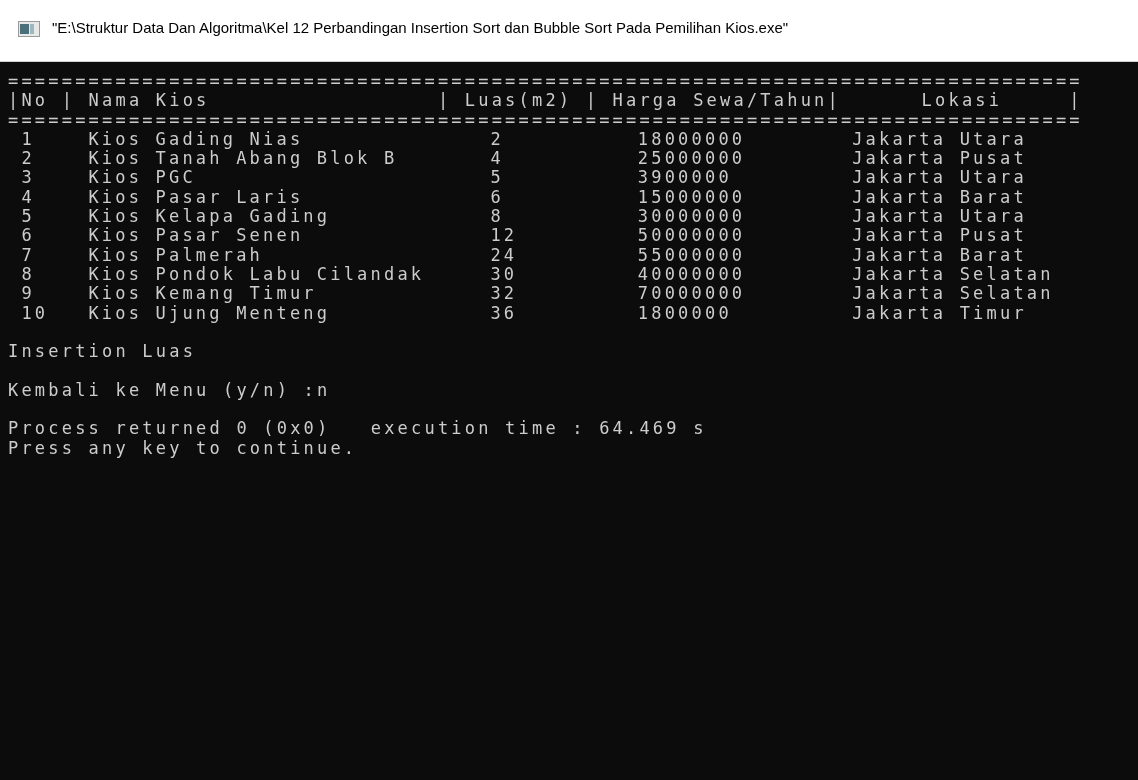  I want to click on table-header: |No | Nama Kios | Luas(m2) | Harga Sewa/Tahun| Lokasi |, so click(545, 100).